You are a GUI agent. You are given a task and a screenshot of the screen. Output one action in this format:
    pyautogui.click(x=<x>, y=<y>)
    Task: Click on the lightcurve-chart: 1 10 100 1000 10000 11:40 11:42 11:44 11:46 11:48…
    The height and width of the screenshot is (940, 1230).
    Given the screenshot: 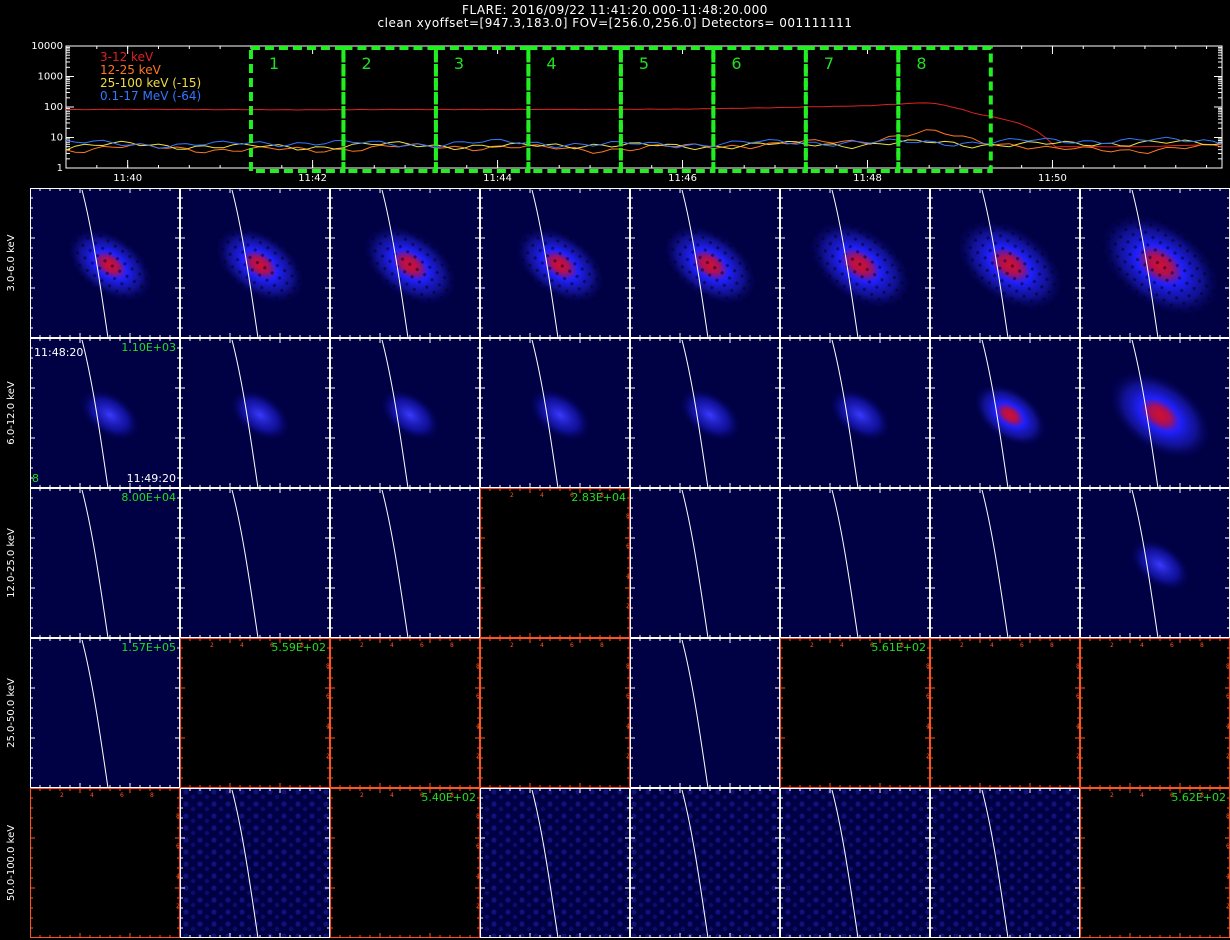 What is the action you would take?
    pyautogui.click(x=627, y=112)
    